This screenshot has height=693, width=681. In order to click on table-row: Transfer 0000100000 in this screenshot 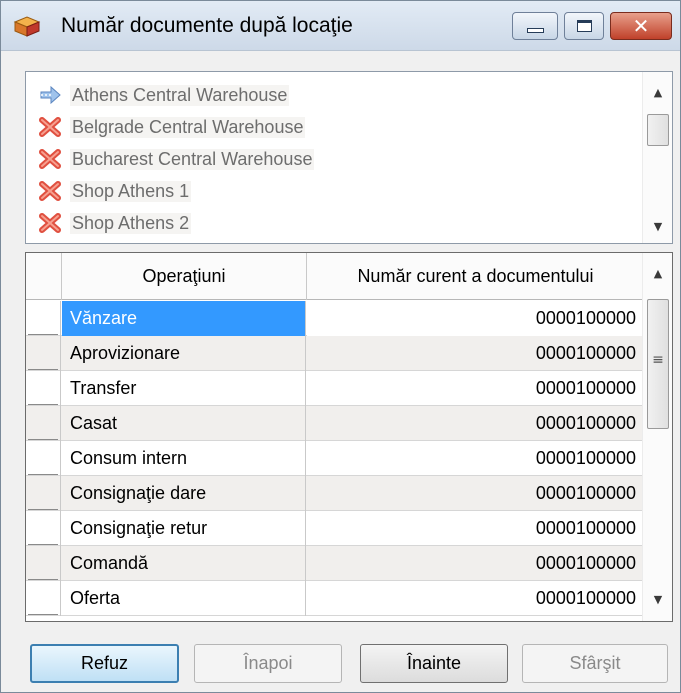, I will do `click(335, 388)`.